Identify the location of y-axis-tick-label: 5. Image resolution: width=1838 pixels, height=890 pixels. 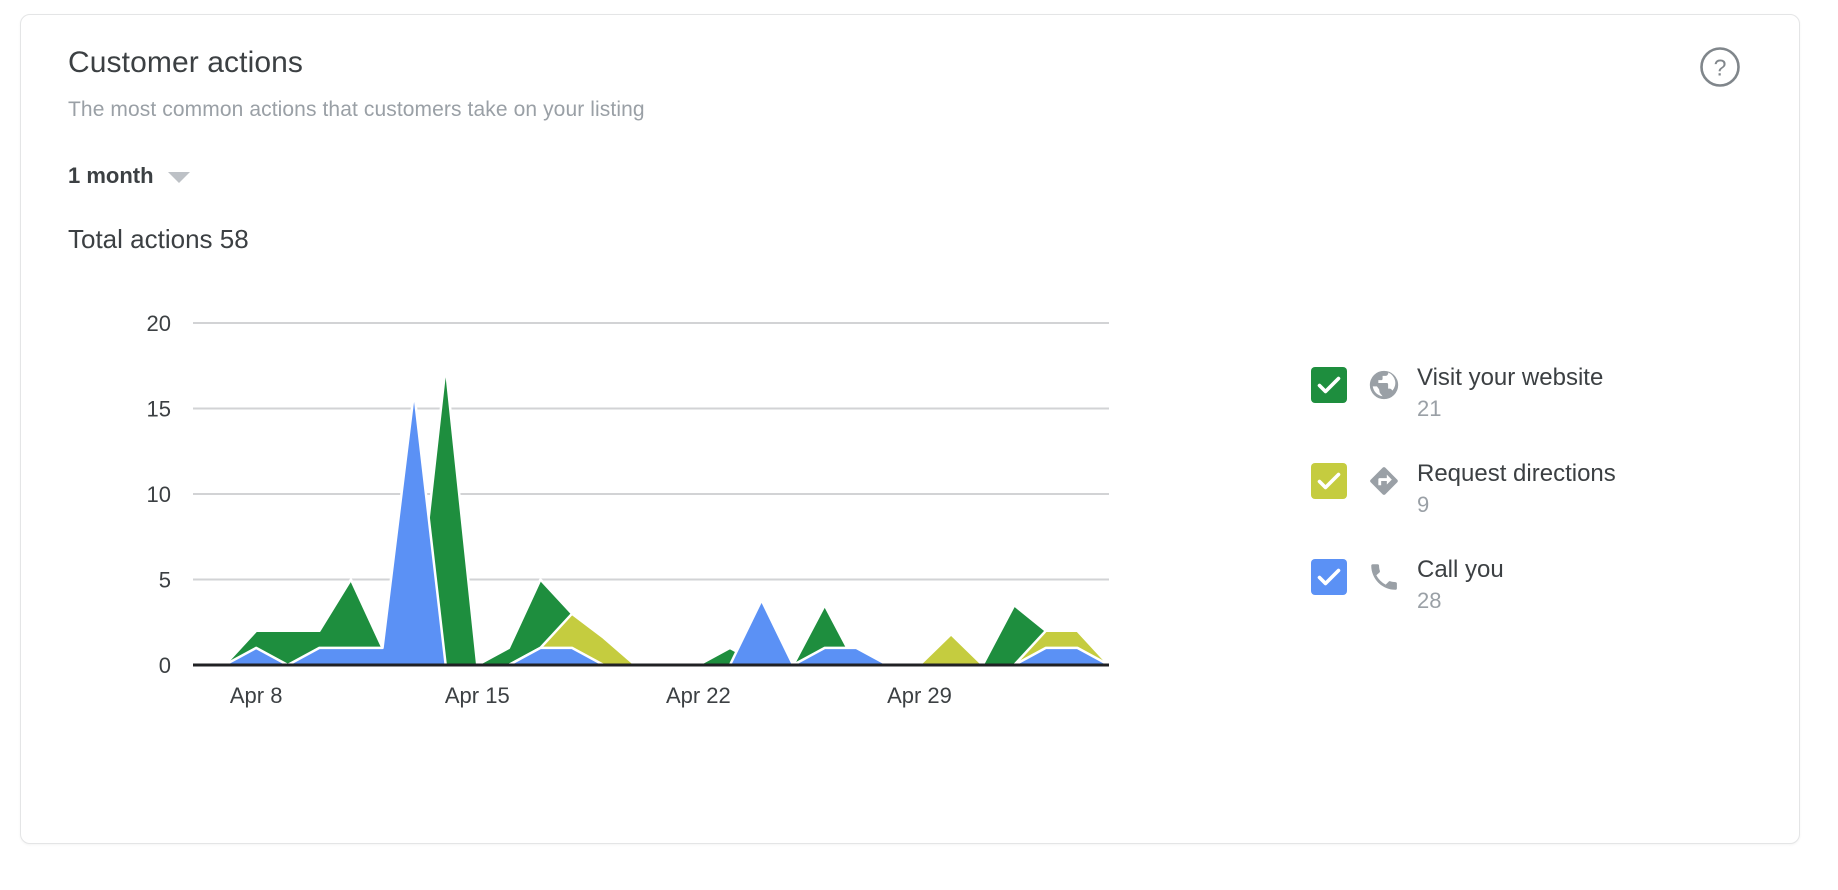
(165, 580).